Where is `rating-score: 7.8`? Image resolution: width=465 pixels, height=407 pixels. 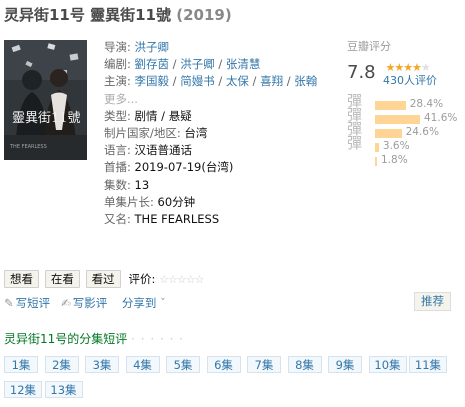
rating-score: 7.8 is located at coordinates (361, 72).